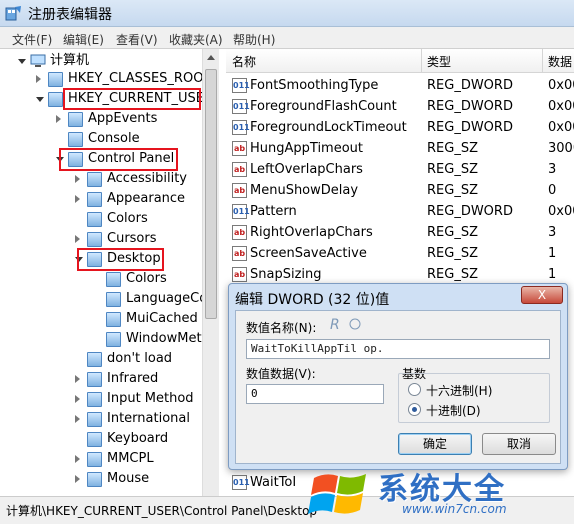 This screenshot has height=524, width=574. Describe the element at coordinates (166, 338) in the screenshot. I see `tree-node-label: WindowMetr` at that location.